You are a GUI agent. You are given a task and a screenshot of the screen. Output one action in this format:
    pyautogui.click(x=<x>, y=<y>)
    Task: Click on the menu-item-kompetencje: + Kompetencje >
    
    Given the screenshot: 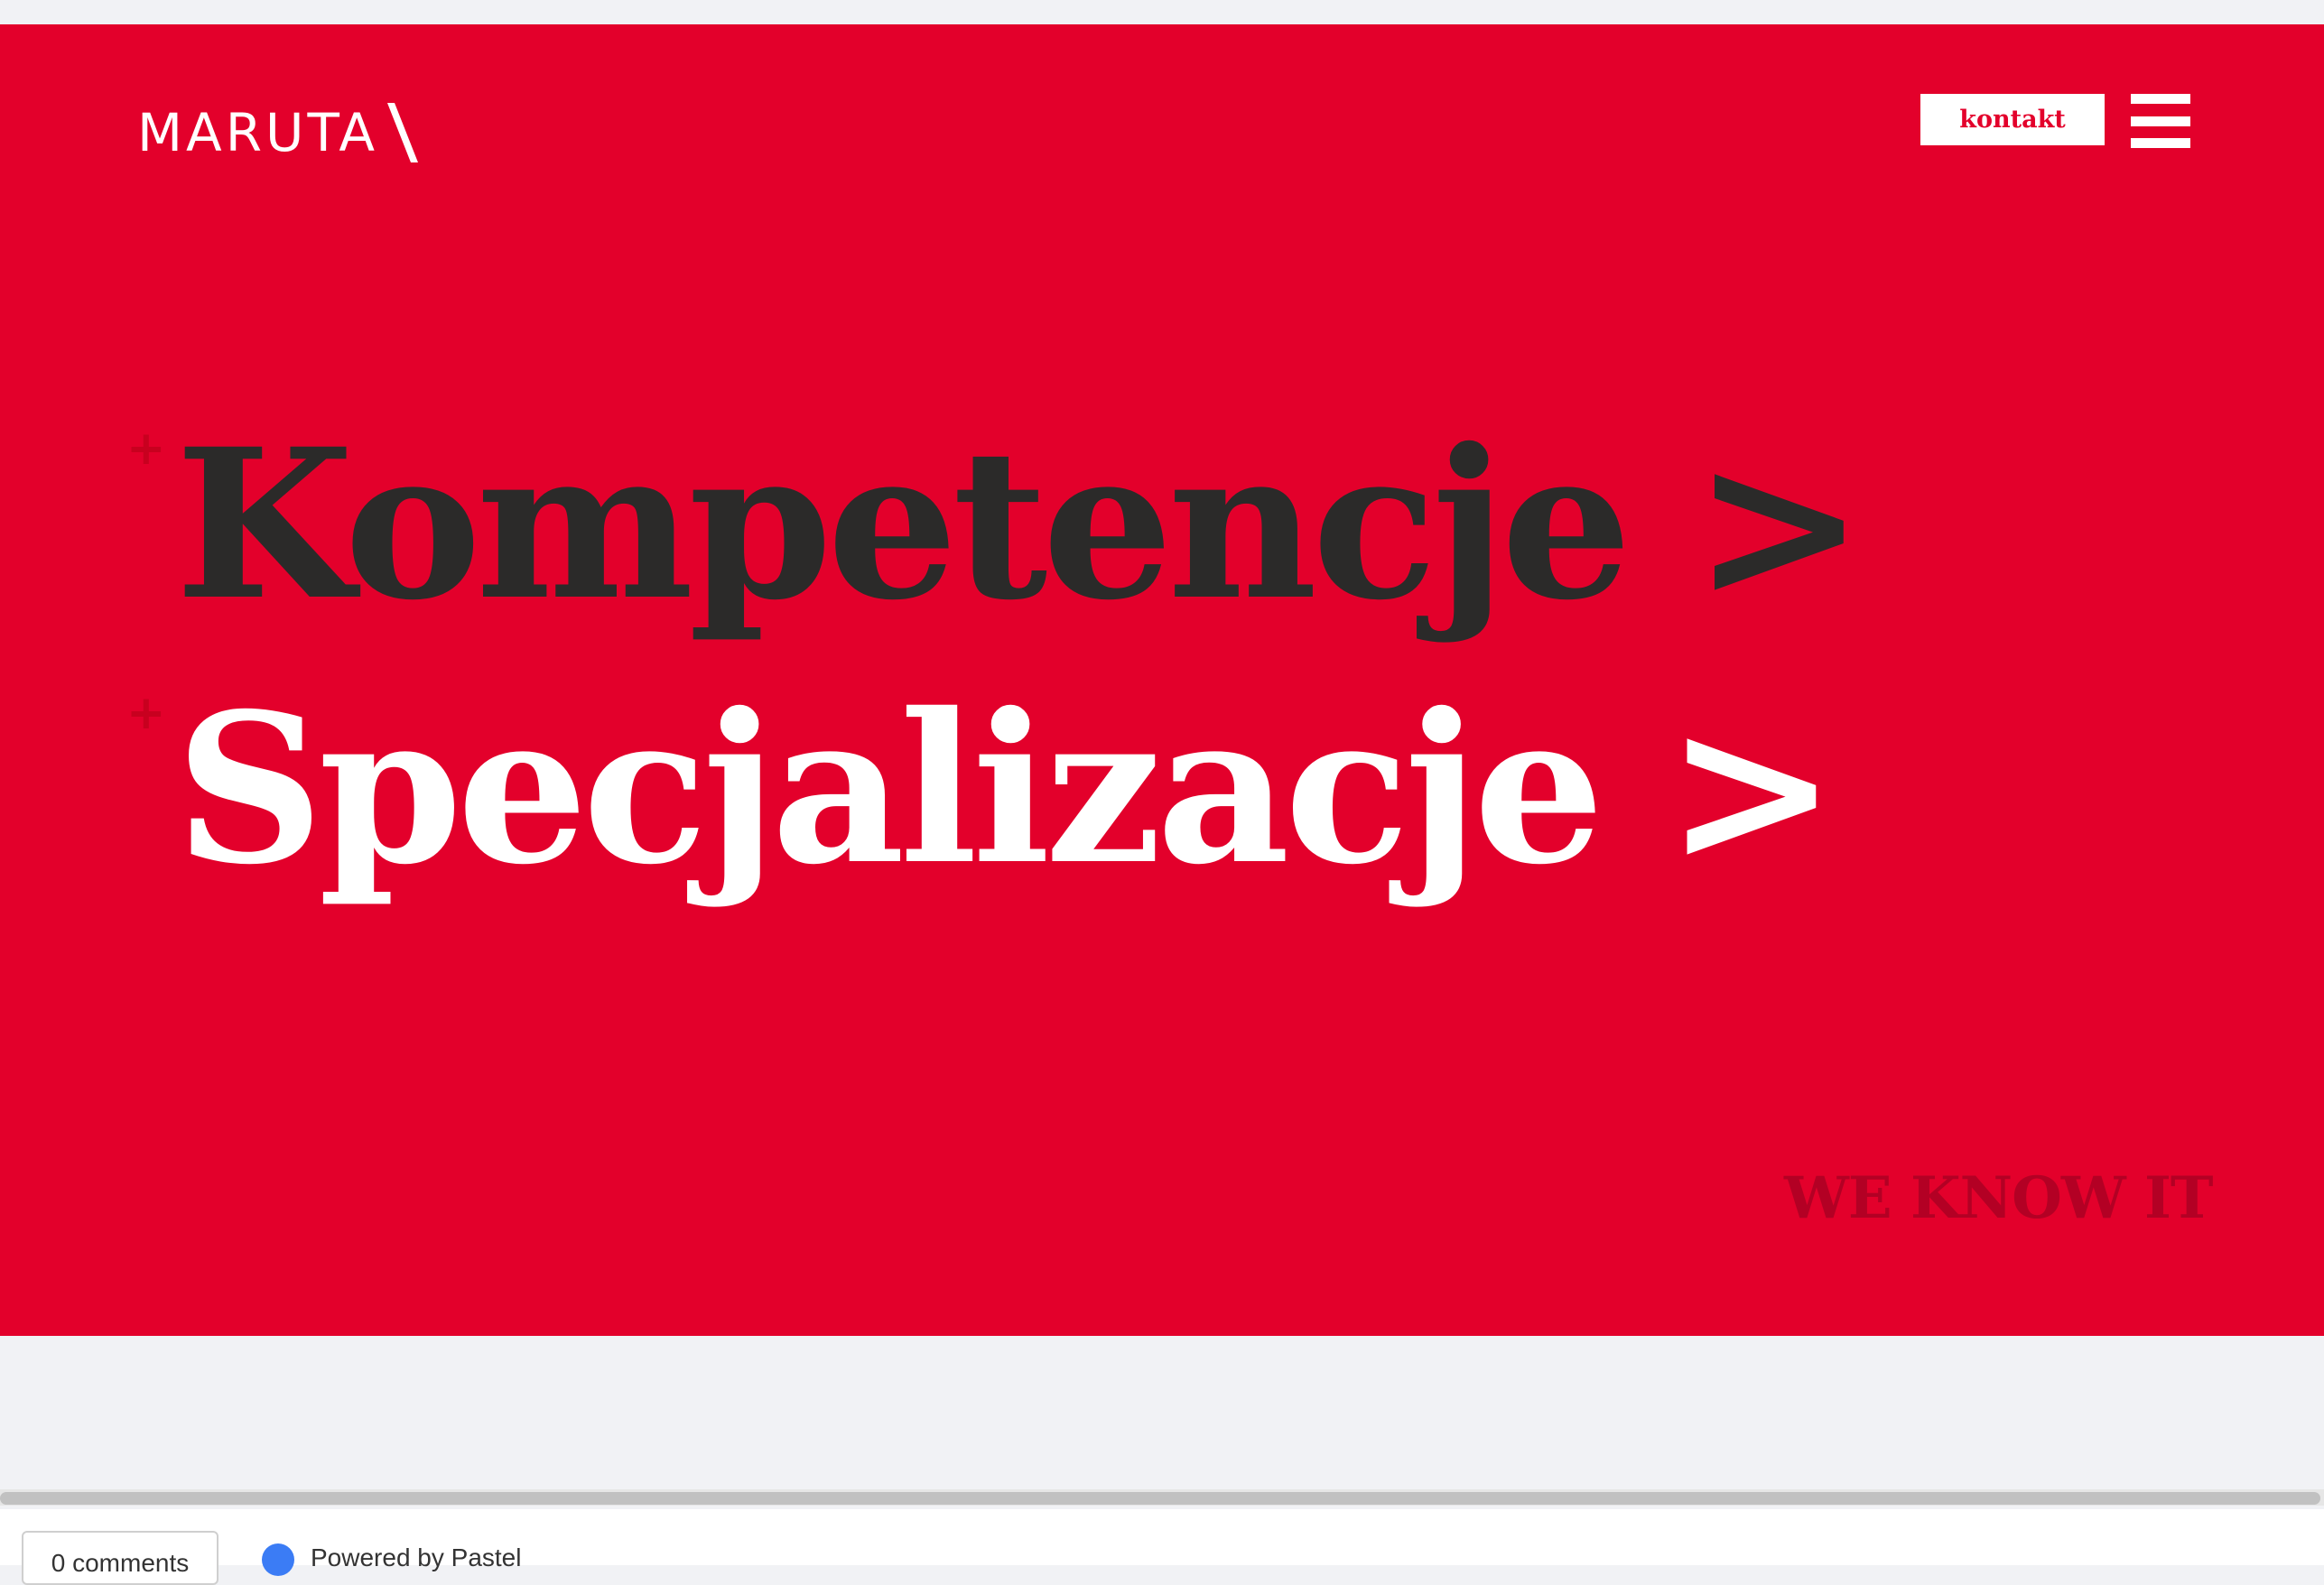 What is the action you would take?
    pyautogui.click(x=996, y=524)
    